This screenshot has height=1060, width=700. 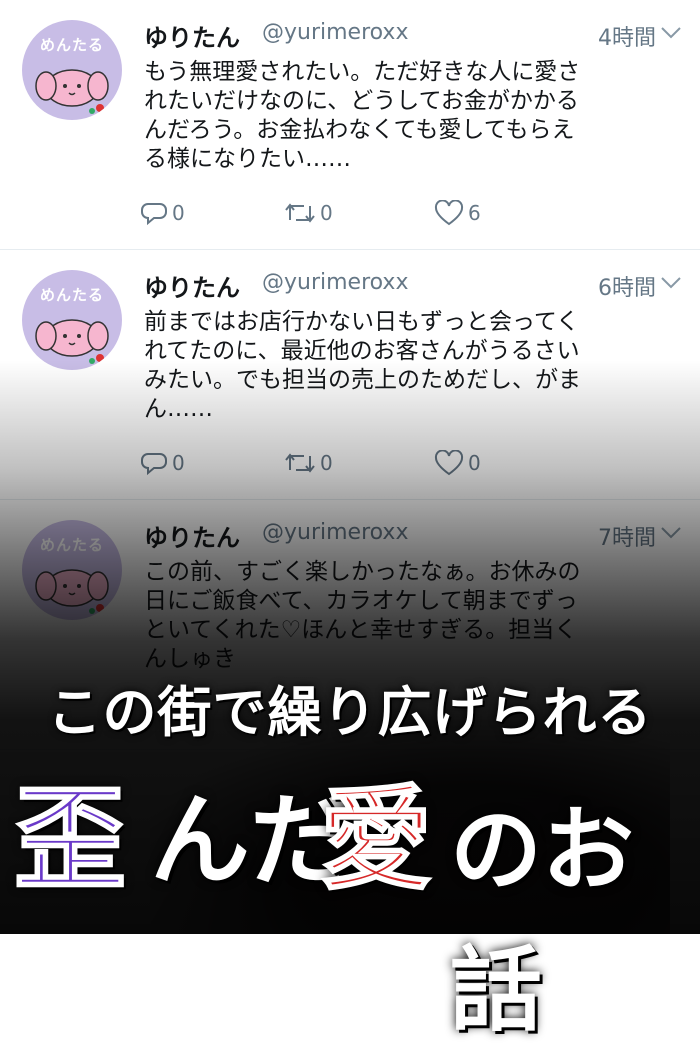 I want to click on tweet-actions: 0 0 0, so click(x=350, y=463).